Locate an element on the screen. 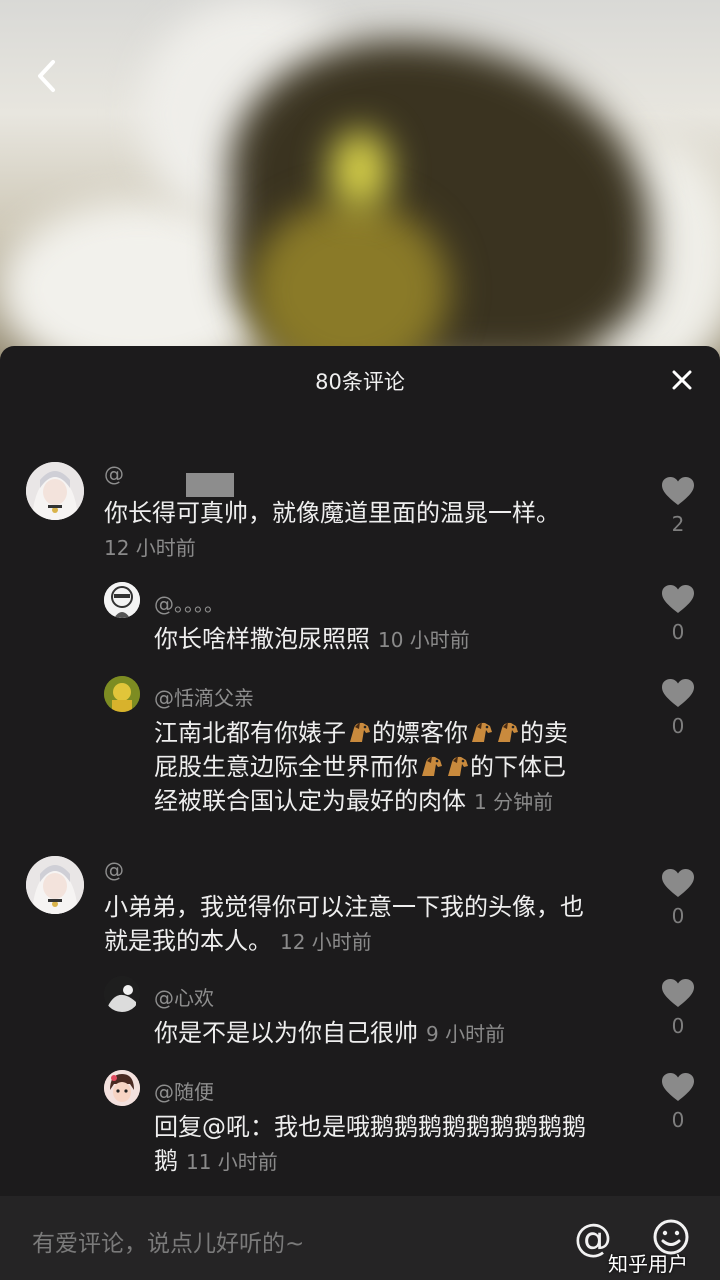  blurred-username is located at coordinates (210, 485).